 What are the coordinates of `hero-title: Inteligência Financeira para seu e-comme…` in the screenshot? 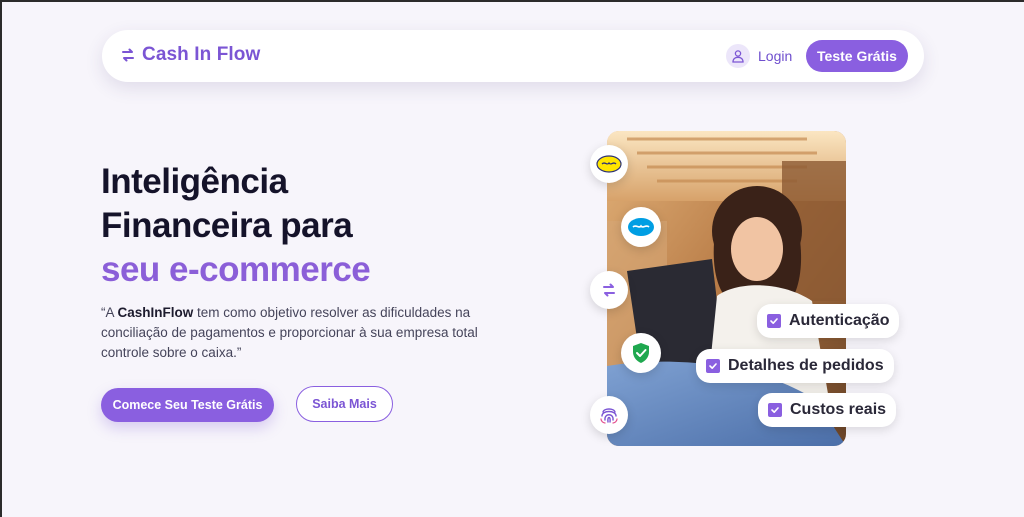 It's located at (311, 226).